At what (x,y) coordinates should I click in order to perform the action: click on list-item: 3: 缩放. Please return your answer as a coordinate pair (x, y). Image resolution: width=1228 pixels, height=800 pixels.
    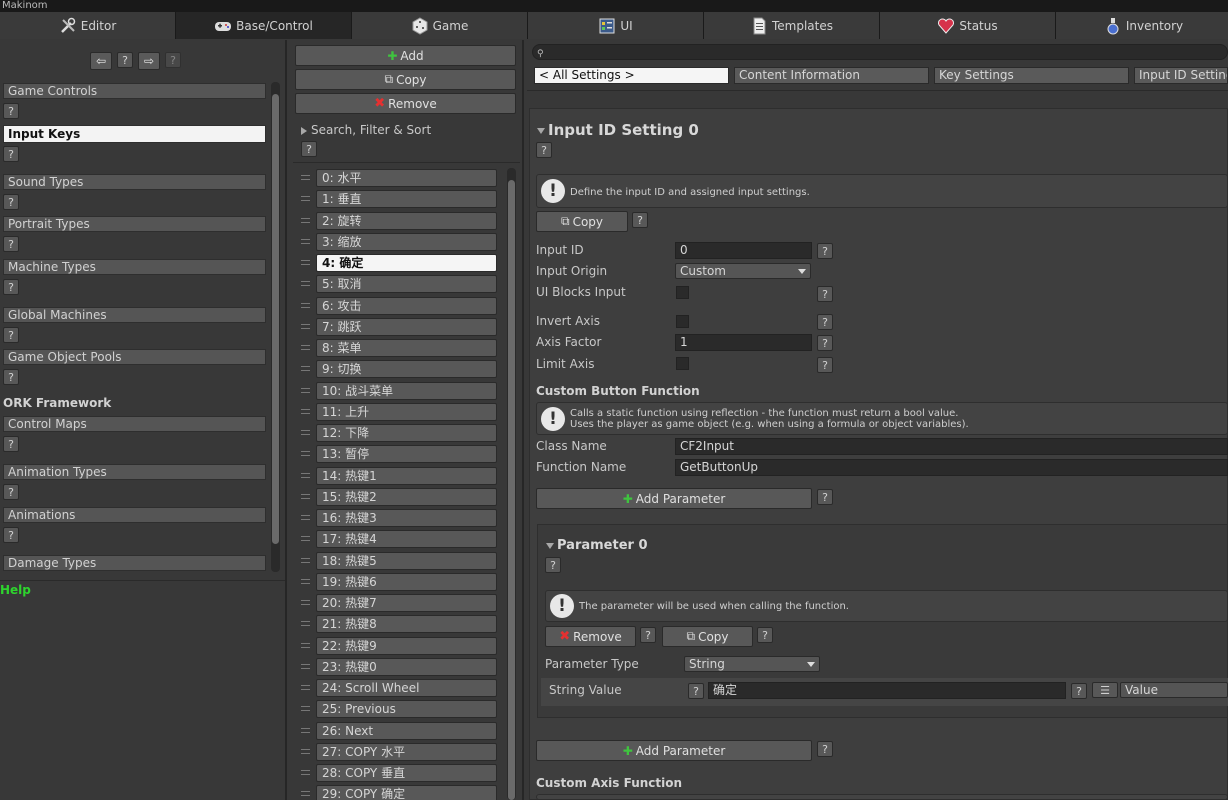
    Looking at the image, I should click on (406, 242).